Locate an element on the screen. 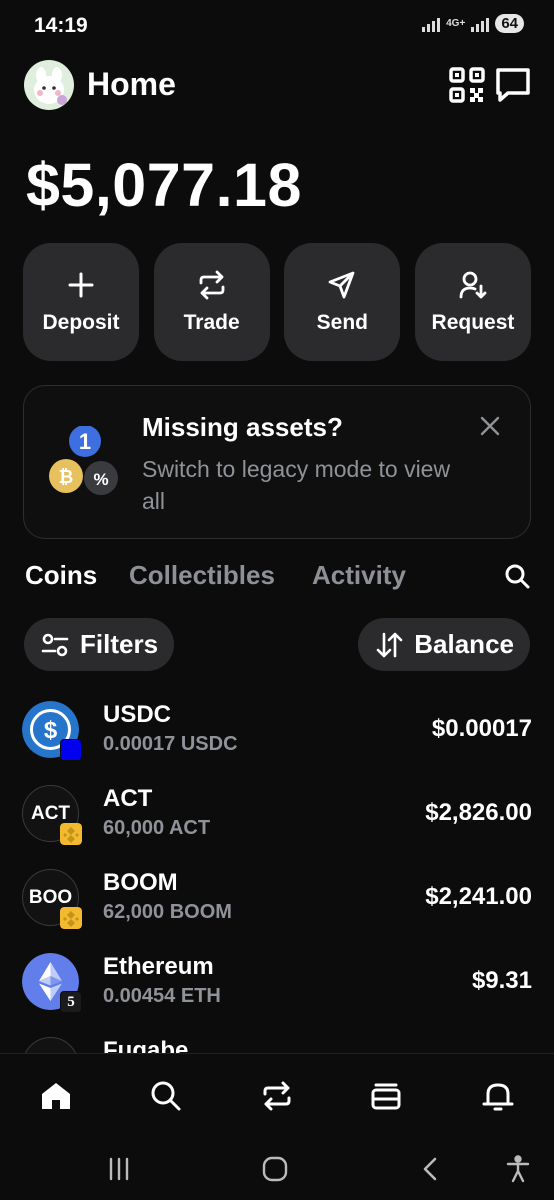  tab-activity: Activity is located at coordinates (359, 575).